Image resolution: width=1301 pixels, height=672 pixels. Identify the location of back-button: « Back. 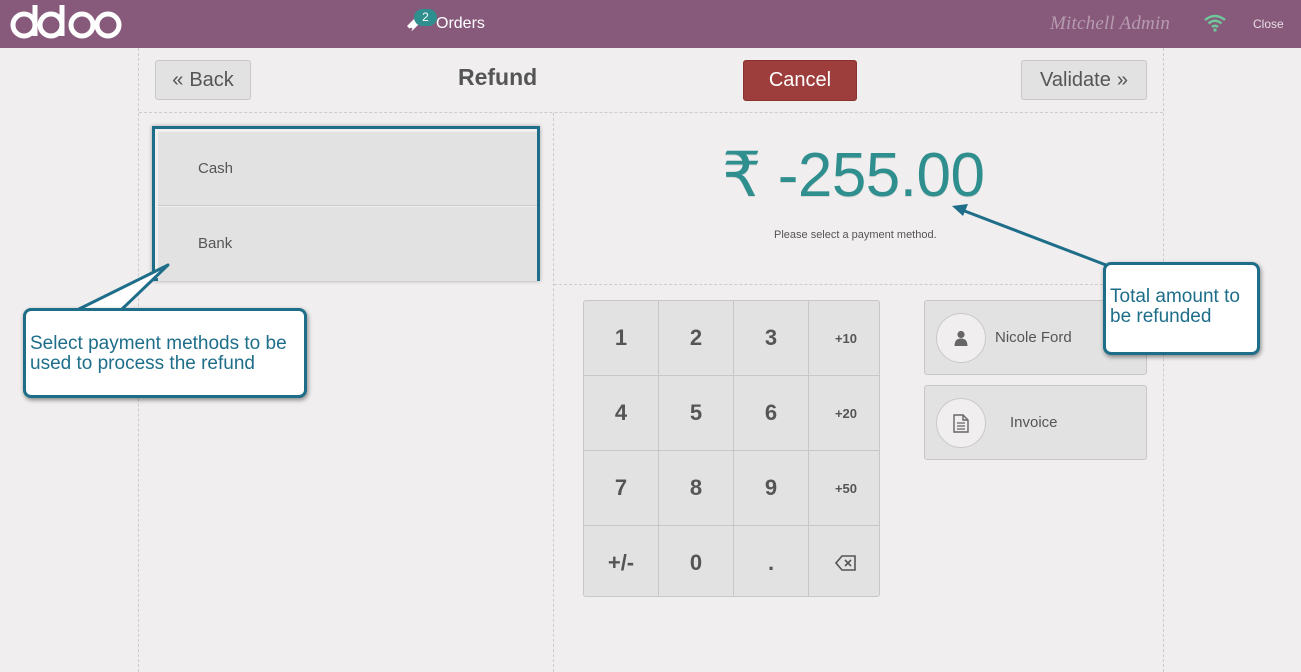
(203, 80).